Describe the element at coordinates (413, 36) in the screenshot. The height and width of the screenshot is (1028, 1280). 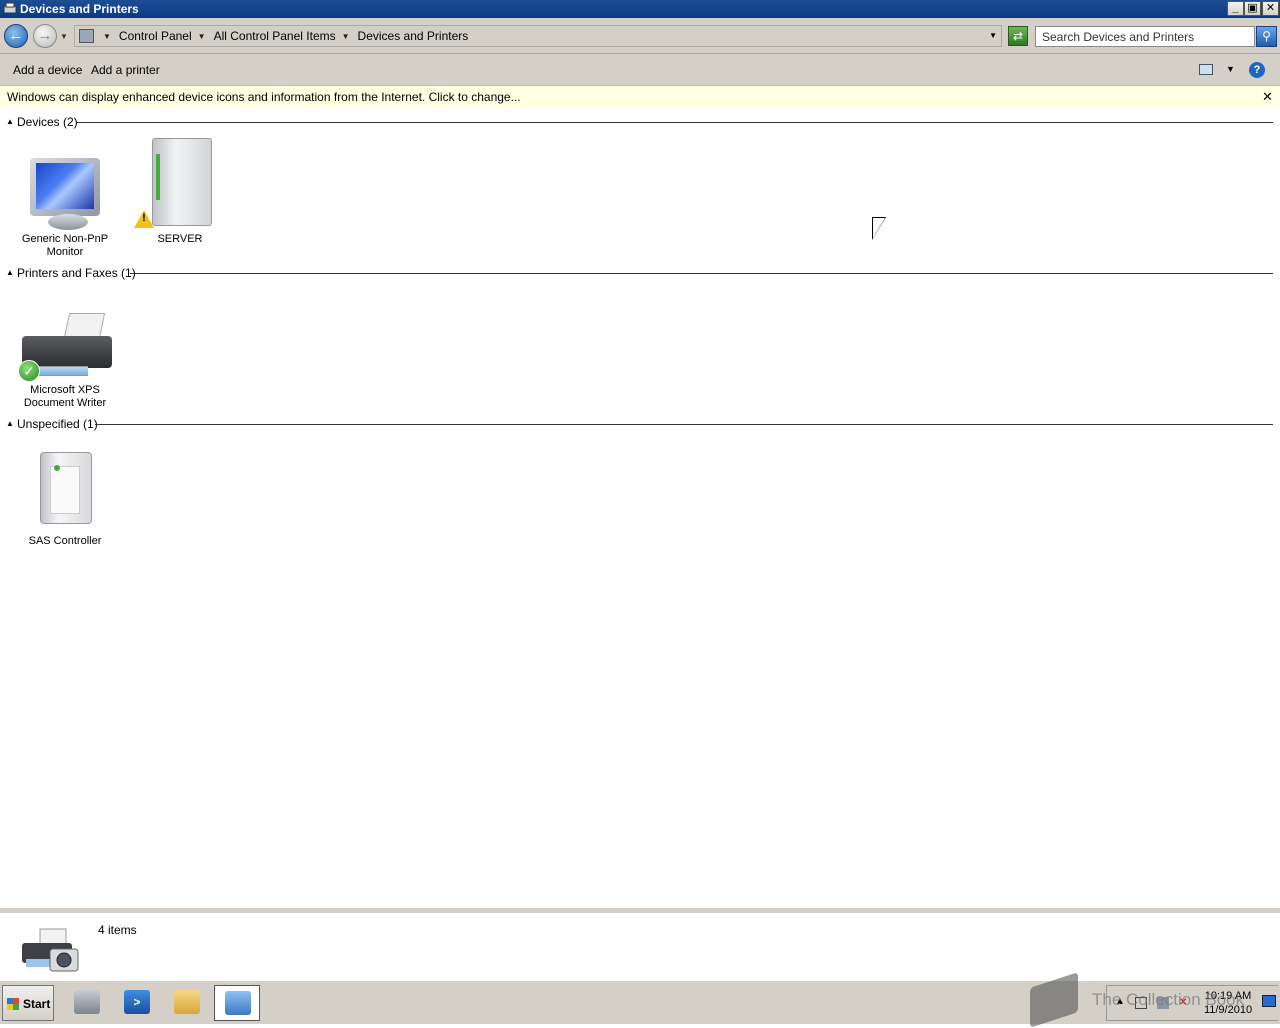
I see `breadcrumb-devices-printers: Devices and Printers` at that location.